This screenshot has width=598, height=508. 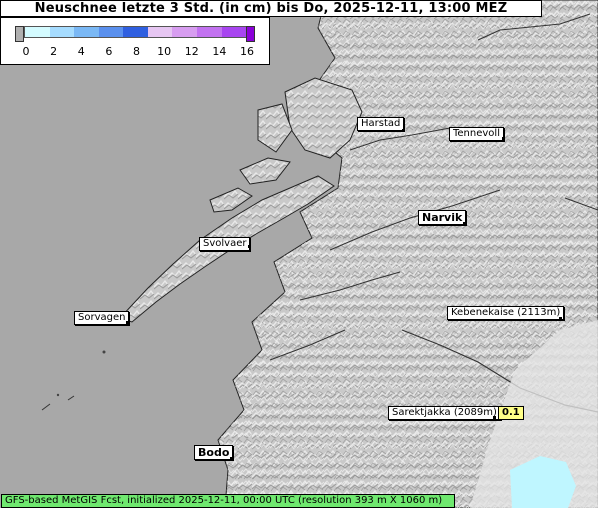 I want to click on legend-tick-label: 4, so click(x=81, y=51).